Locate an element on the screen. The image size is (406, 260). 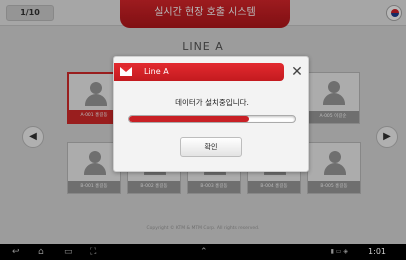
install-progress-bar is located at coordinates (212, 119).